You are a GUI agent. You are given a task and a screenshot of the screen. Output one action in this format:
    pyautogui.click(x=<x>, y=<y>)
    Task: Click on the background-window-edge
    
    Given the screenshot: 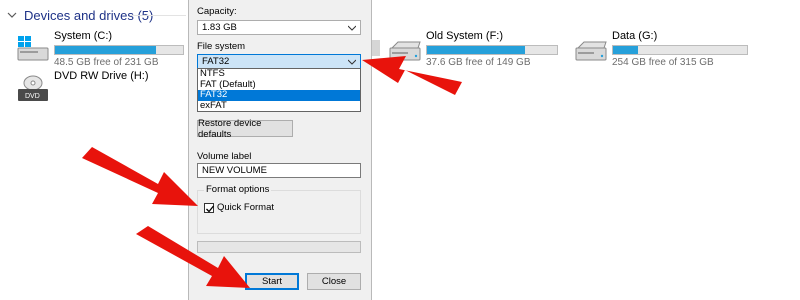 What is the action you would take?
    pyautogui.click(x=376, y=48)
    